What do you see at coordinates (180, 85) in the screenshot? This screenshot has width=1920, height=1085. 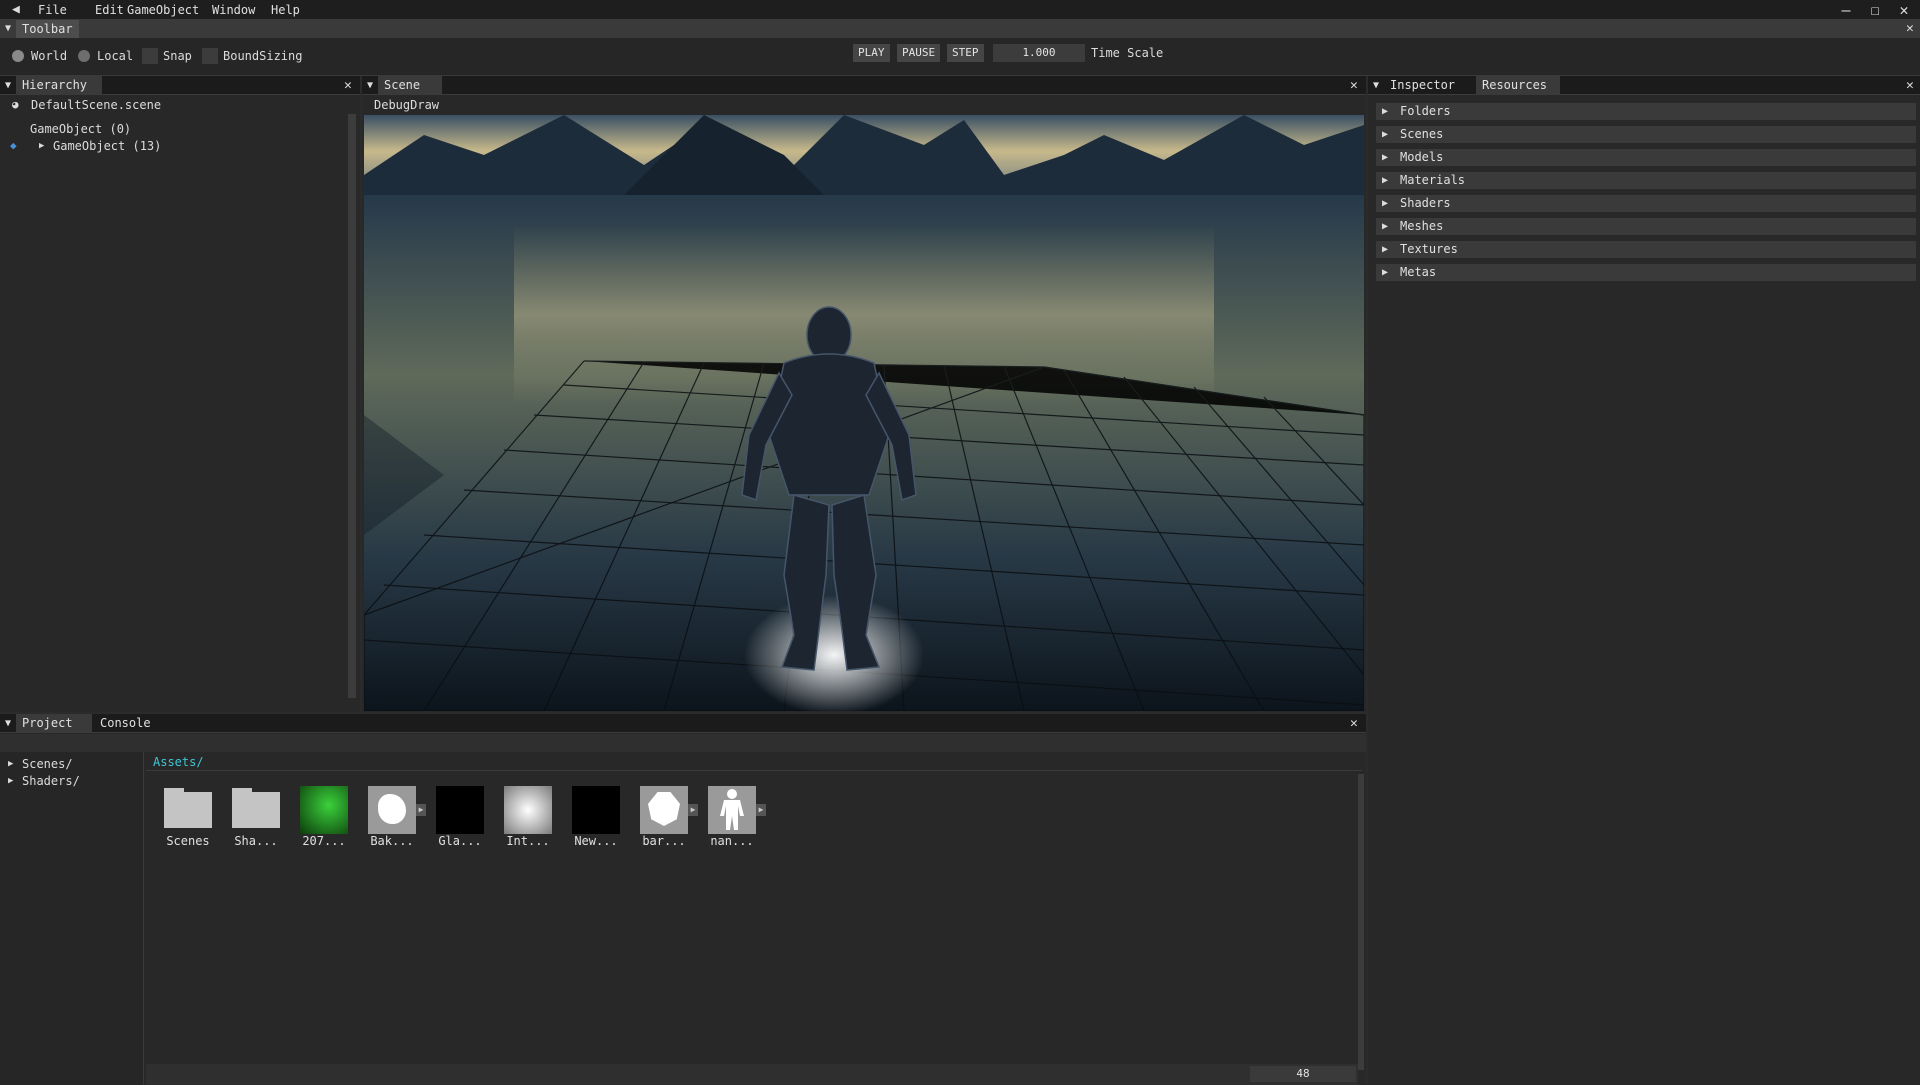 I see `hierarchy-titlebar: ▼ Hierarchy ✕` at bounding box center [180, 85].